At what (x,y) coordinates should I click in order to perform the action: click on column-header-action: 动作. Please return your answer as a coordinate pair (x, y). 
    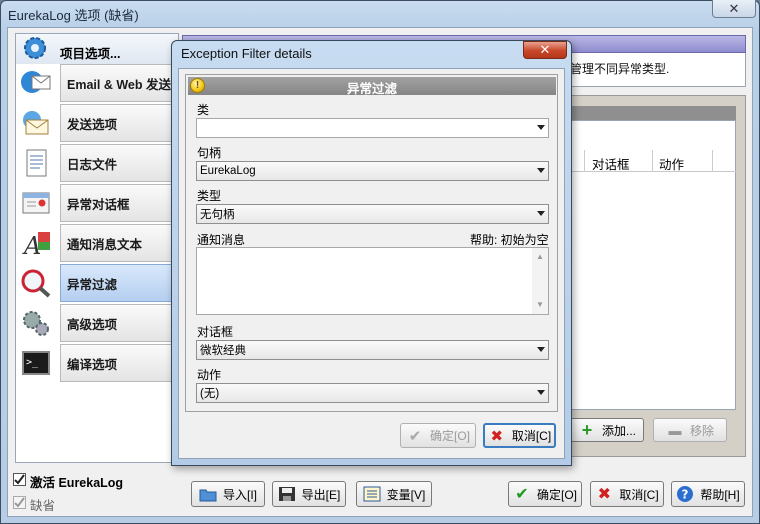
    Looking at the image, I should click on (671, 163).